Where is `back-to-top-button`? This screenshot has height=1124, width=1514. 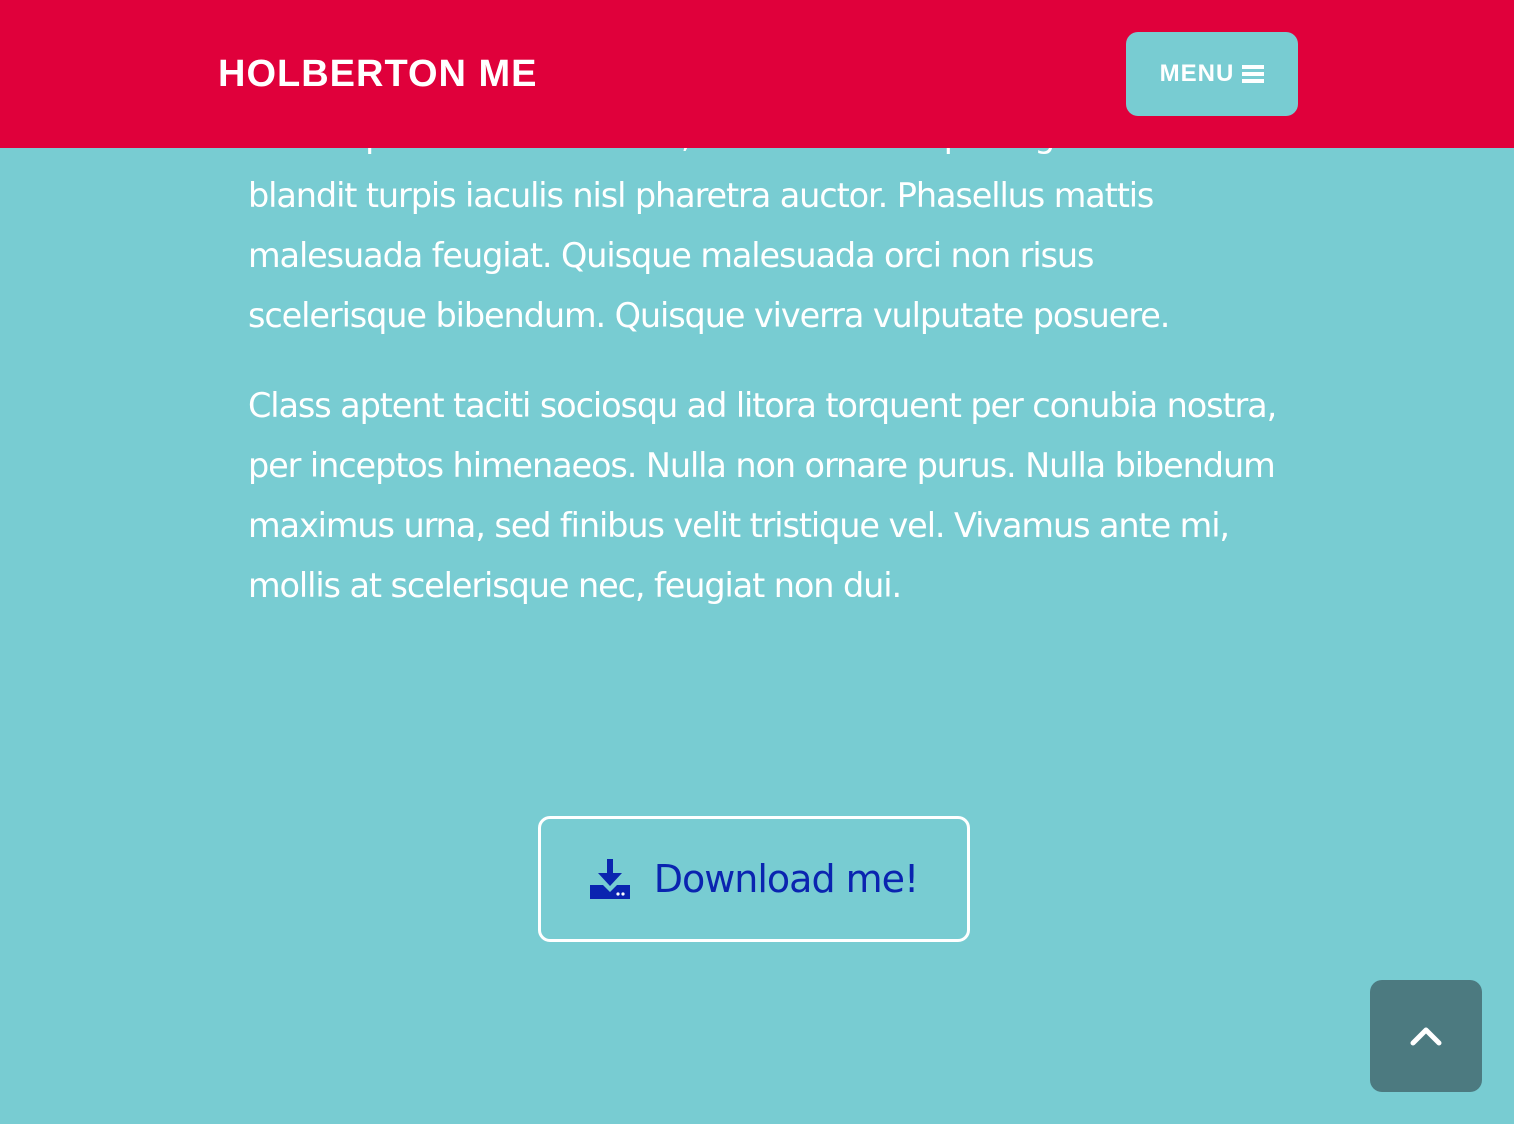 back-to-top-button is located at coordinates (1426, 1036).